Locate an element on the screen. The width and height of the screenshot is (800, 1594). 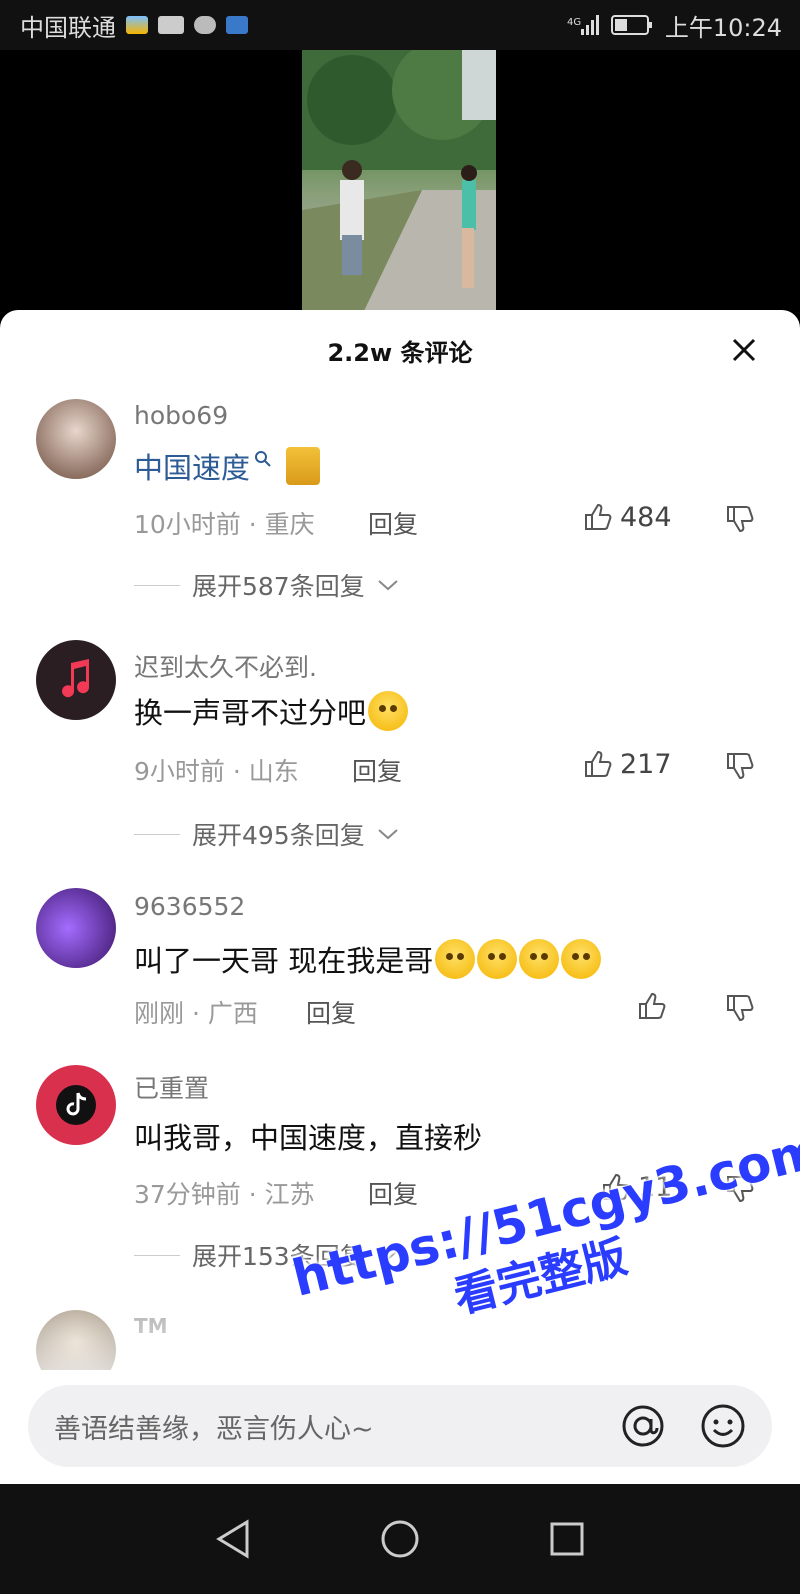
like-button: 484 is located at coordinates (627, 517).